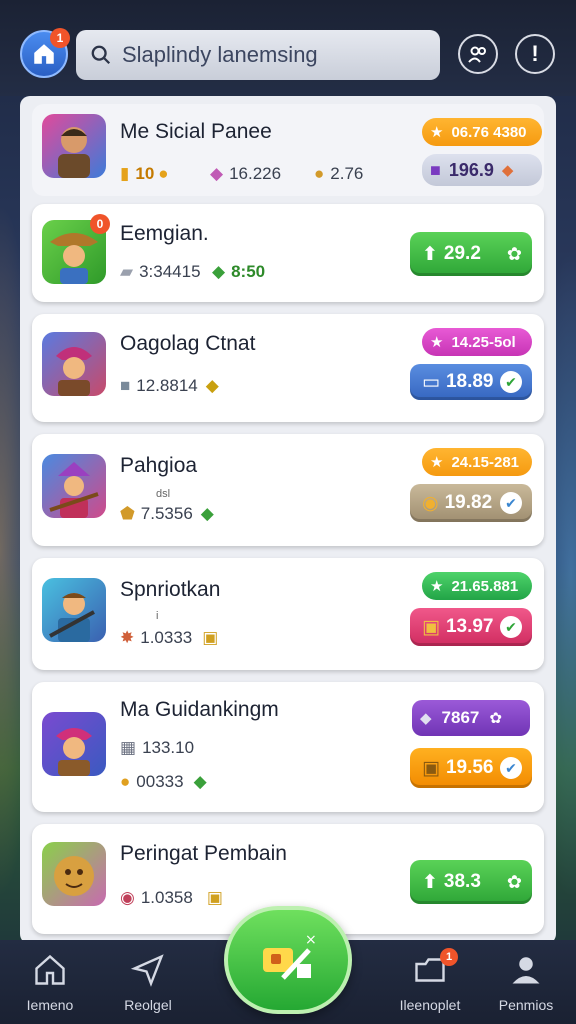 The width and height of the screenshot is (576, 1024). What do you see at coordinates (199, 709) in the screenshot?
I see `game-title: Ma Guidankingm` at bounding box center [199, 709].